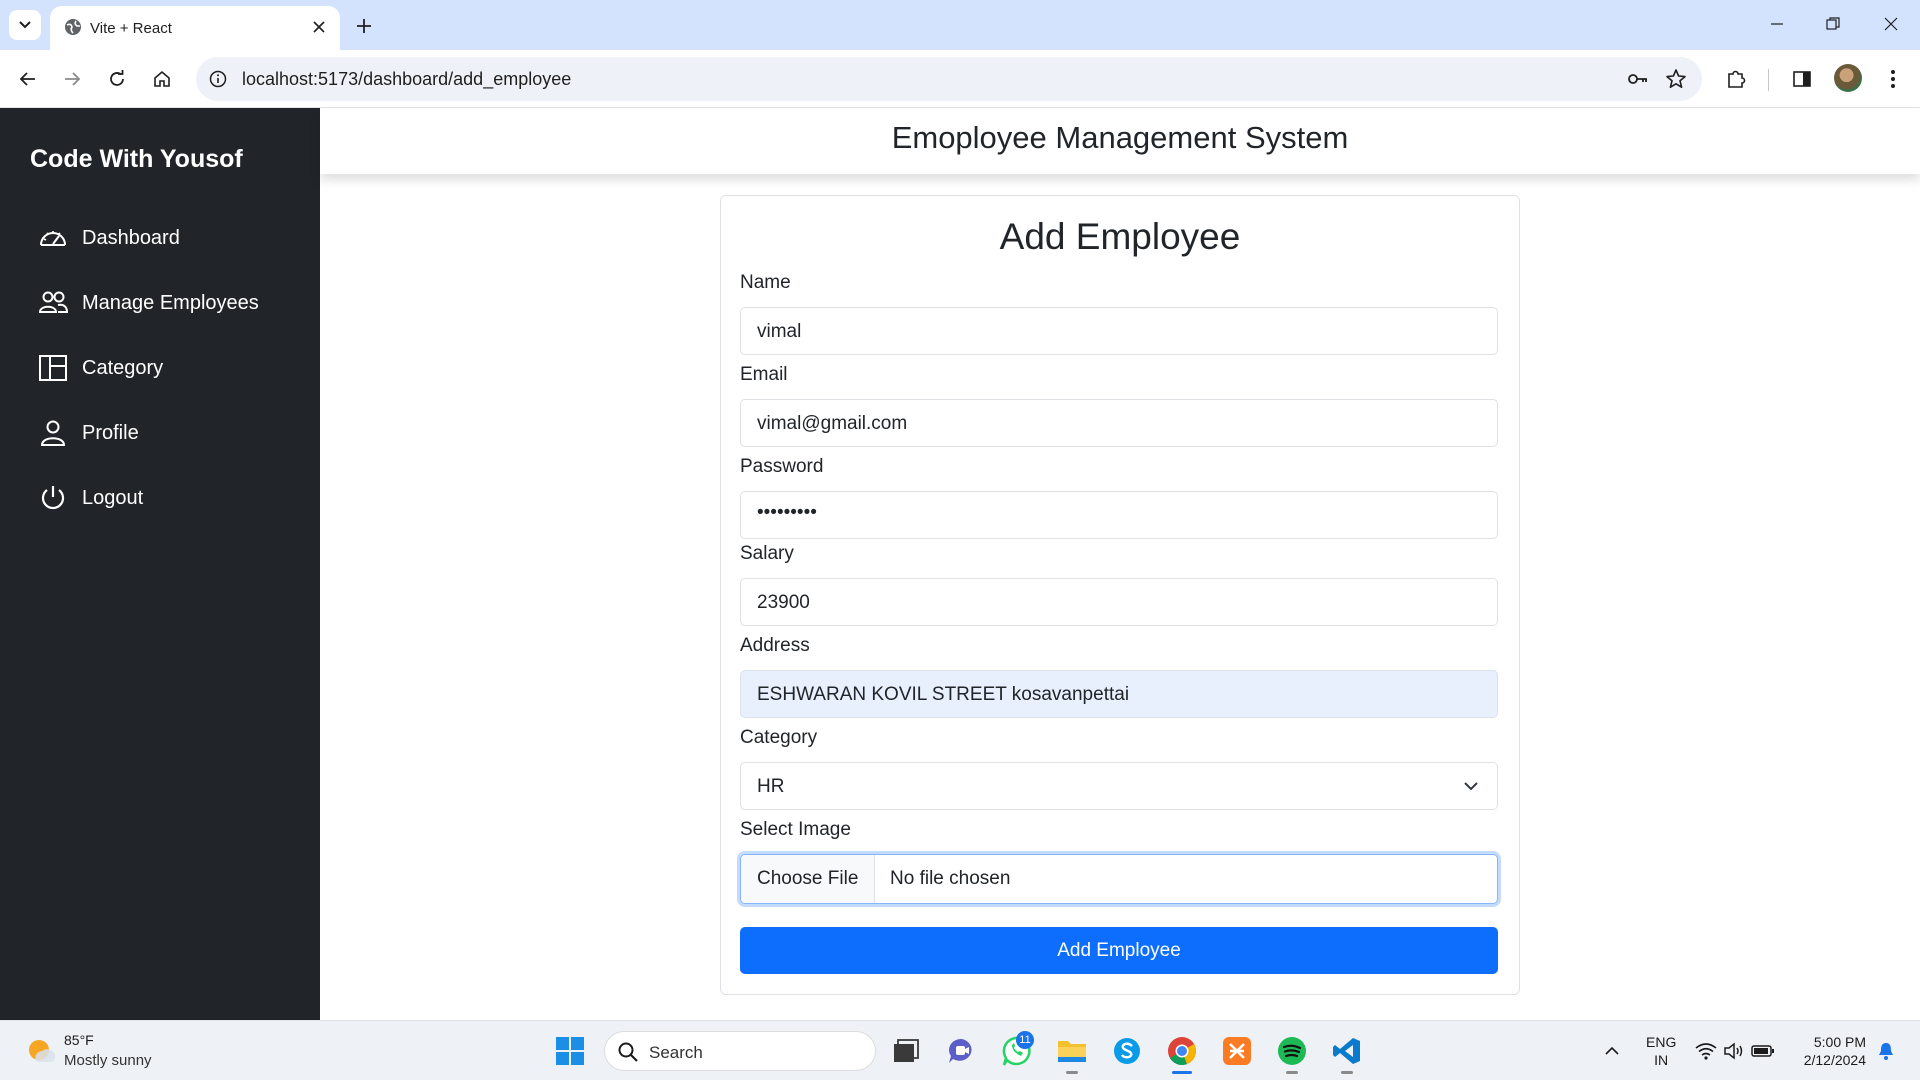 This screenshot has height=1080, width=1920. Describe the element at coordinates (1119, 879) in the screenshot. I see `image-file-input: Choose File No file chosen` at that location.